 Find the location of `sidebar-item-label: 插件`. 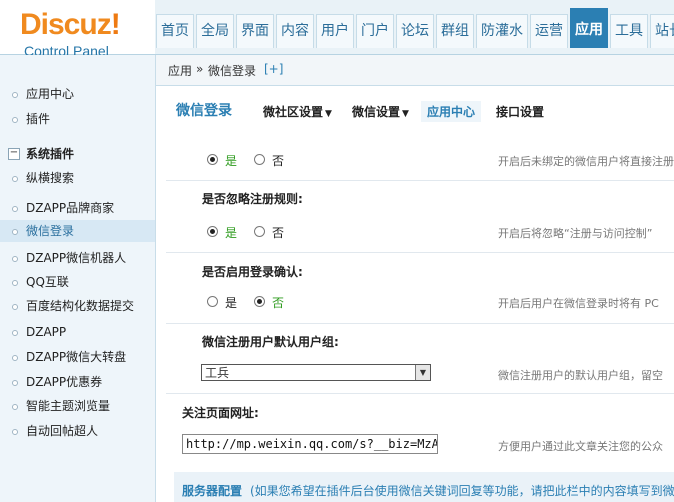

sidebar-item-label: 插件 is located at coordinates (38, 119).